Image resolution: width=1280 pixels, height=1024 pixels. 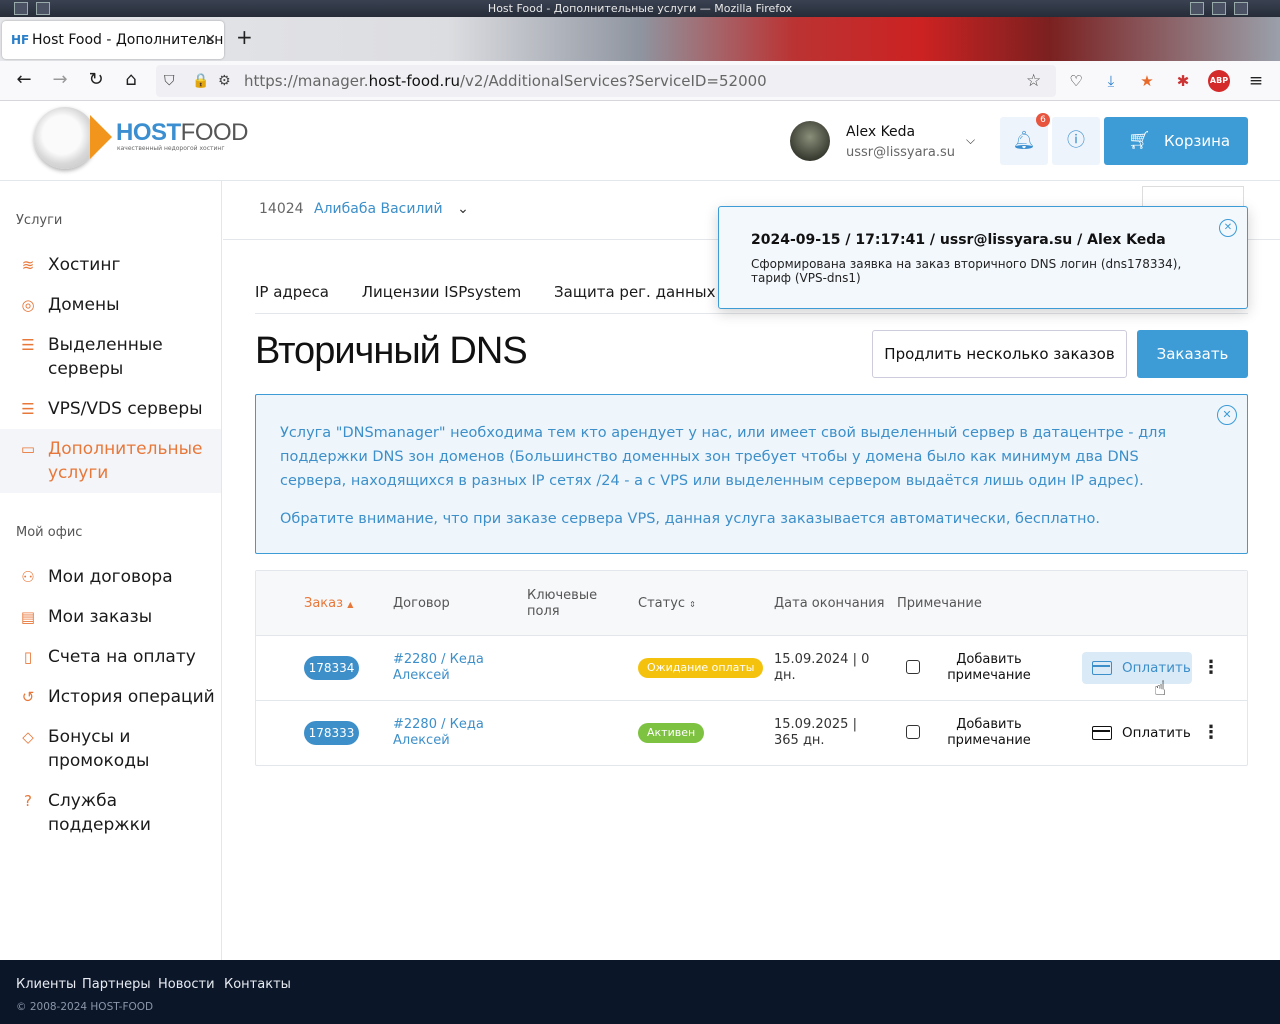 What do you see at coordinates (331, 733) in the screenshot?
I see `order-id: 178333` at bounding box center [331, 733].